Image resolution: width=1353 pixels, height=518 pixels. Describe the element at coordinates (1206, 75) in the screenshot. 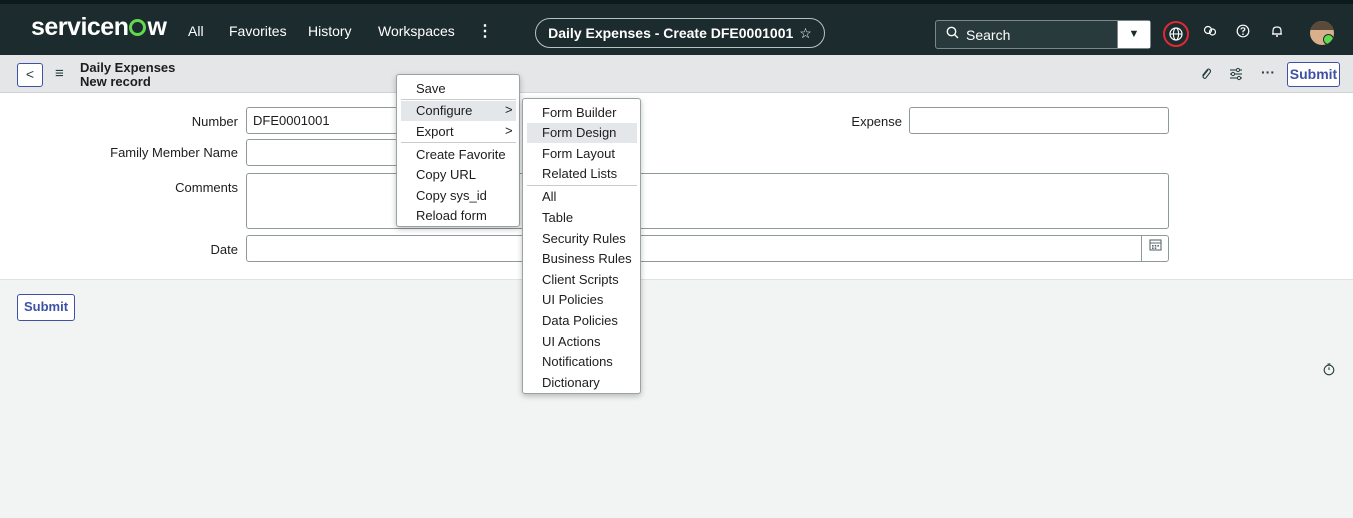

I see `attachment-icon` at that location.